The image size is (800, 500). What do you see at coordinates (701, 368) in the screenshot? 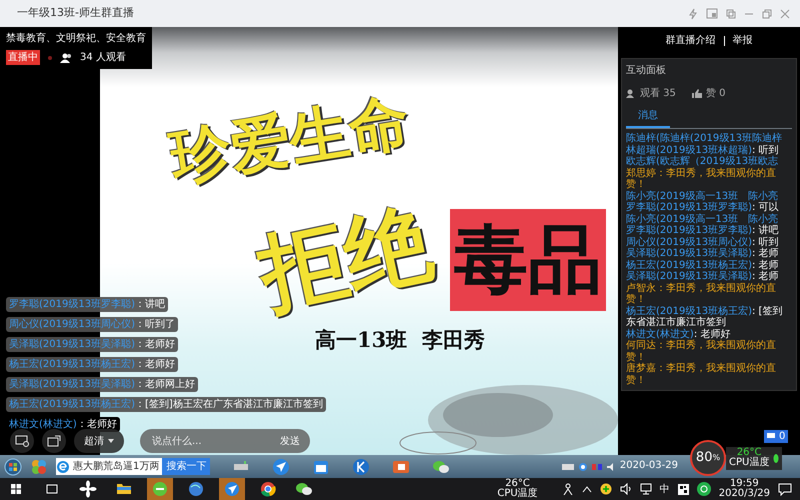
I see `chat-message: 唐梦嘉：李田秀，我来围观你的直` at bounding box center [701, 368].